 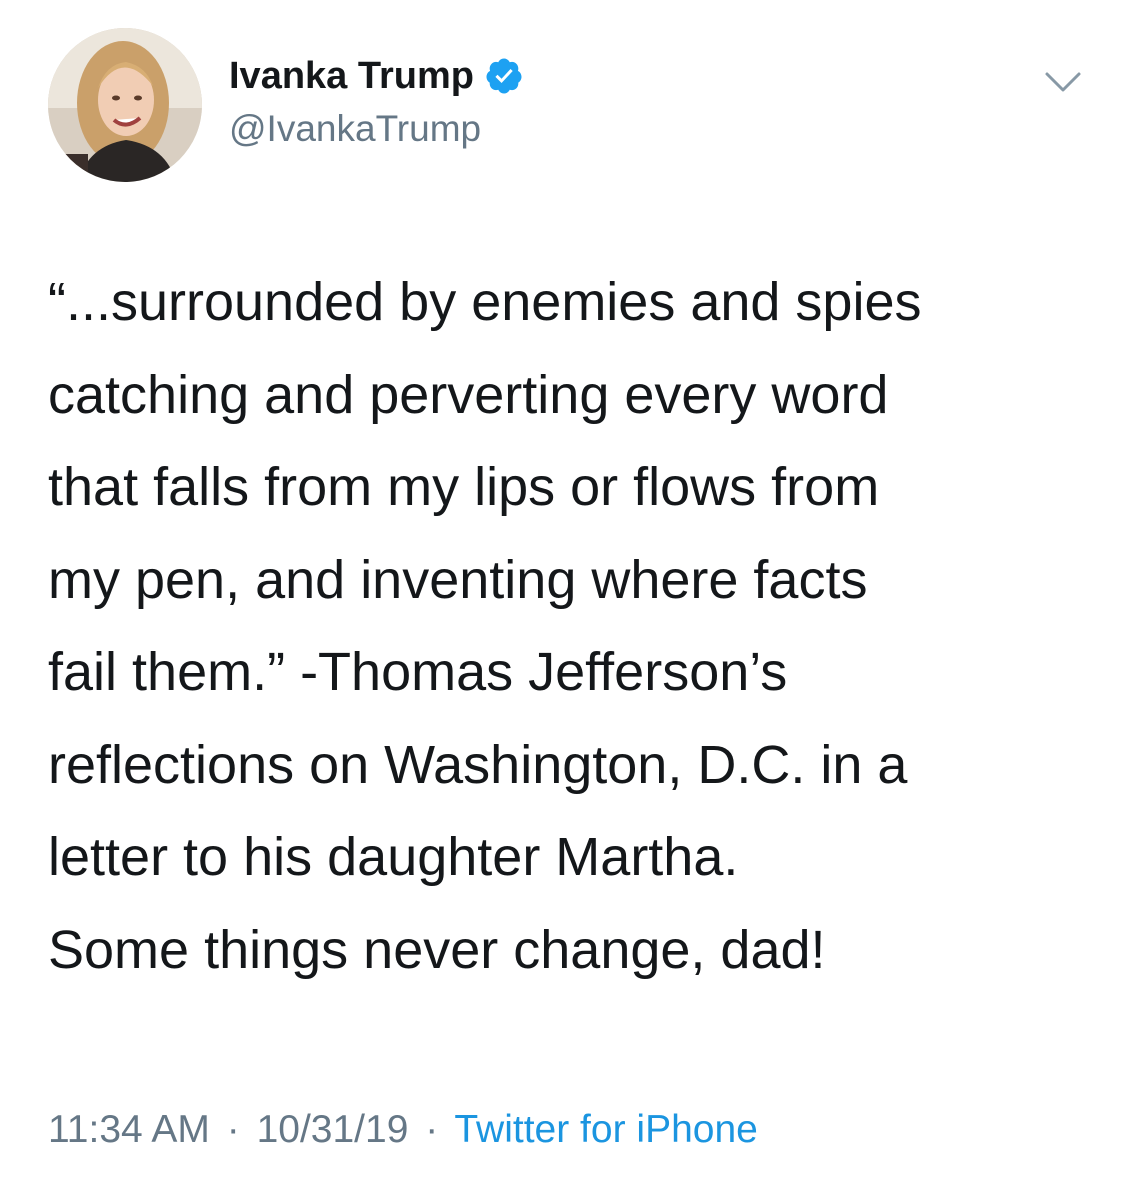 I want to click on avatar-image, so click(x=125, y=105).